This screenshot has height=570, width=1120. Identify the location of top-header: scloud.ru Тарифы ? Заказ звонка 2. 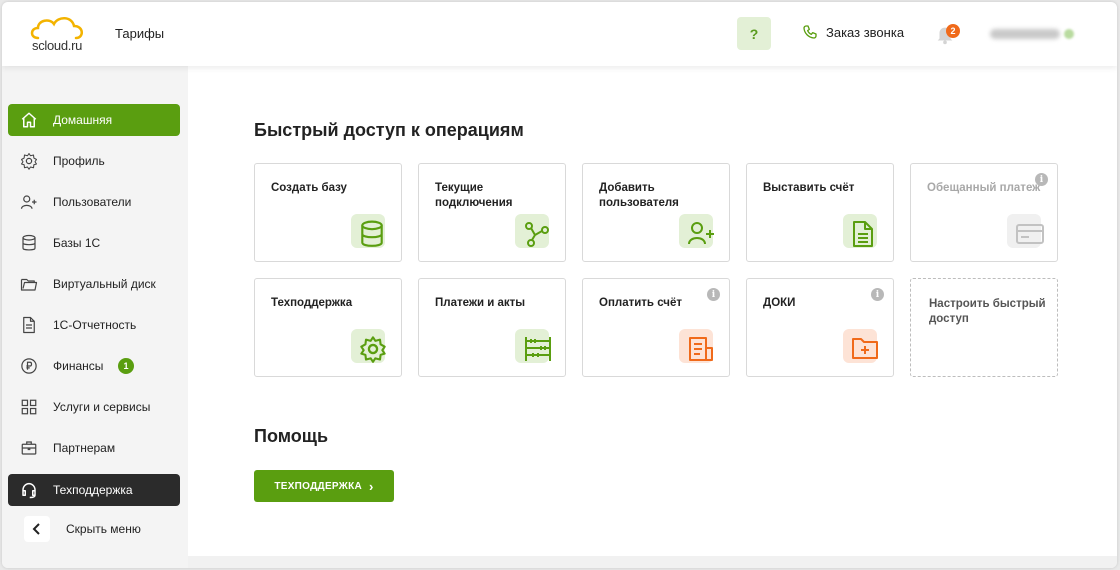
(559, 34).